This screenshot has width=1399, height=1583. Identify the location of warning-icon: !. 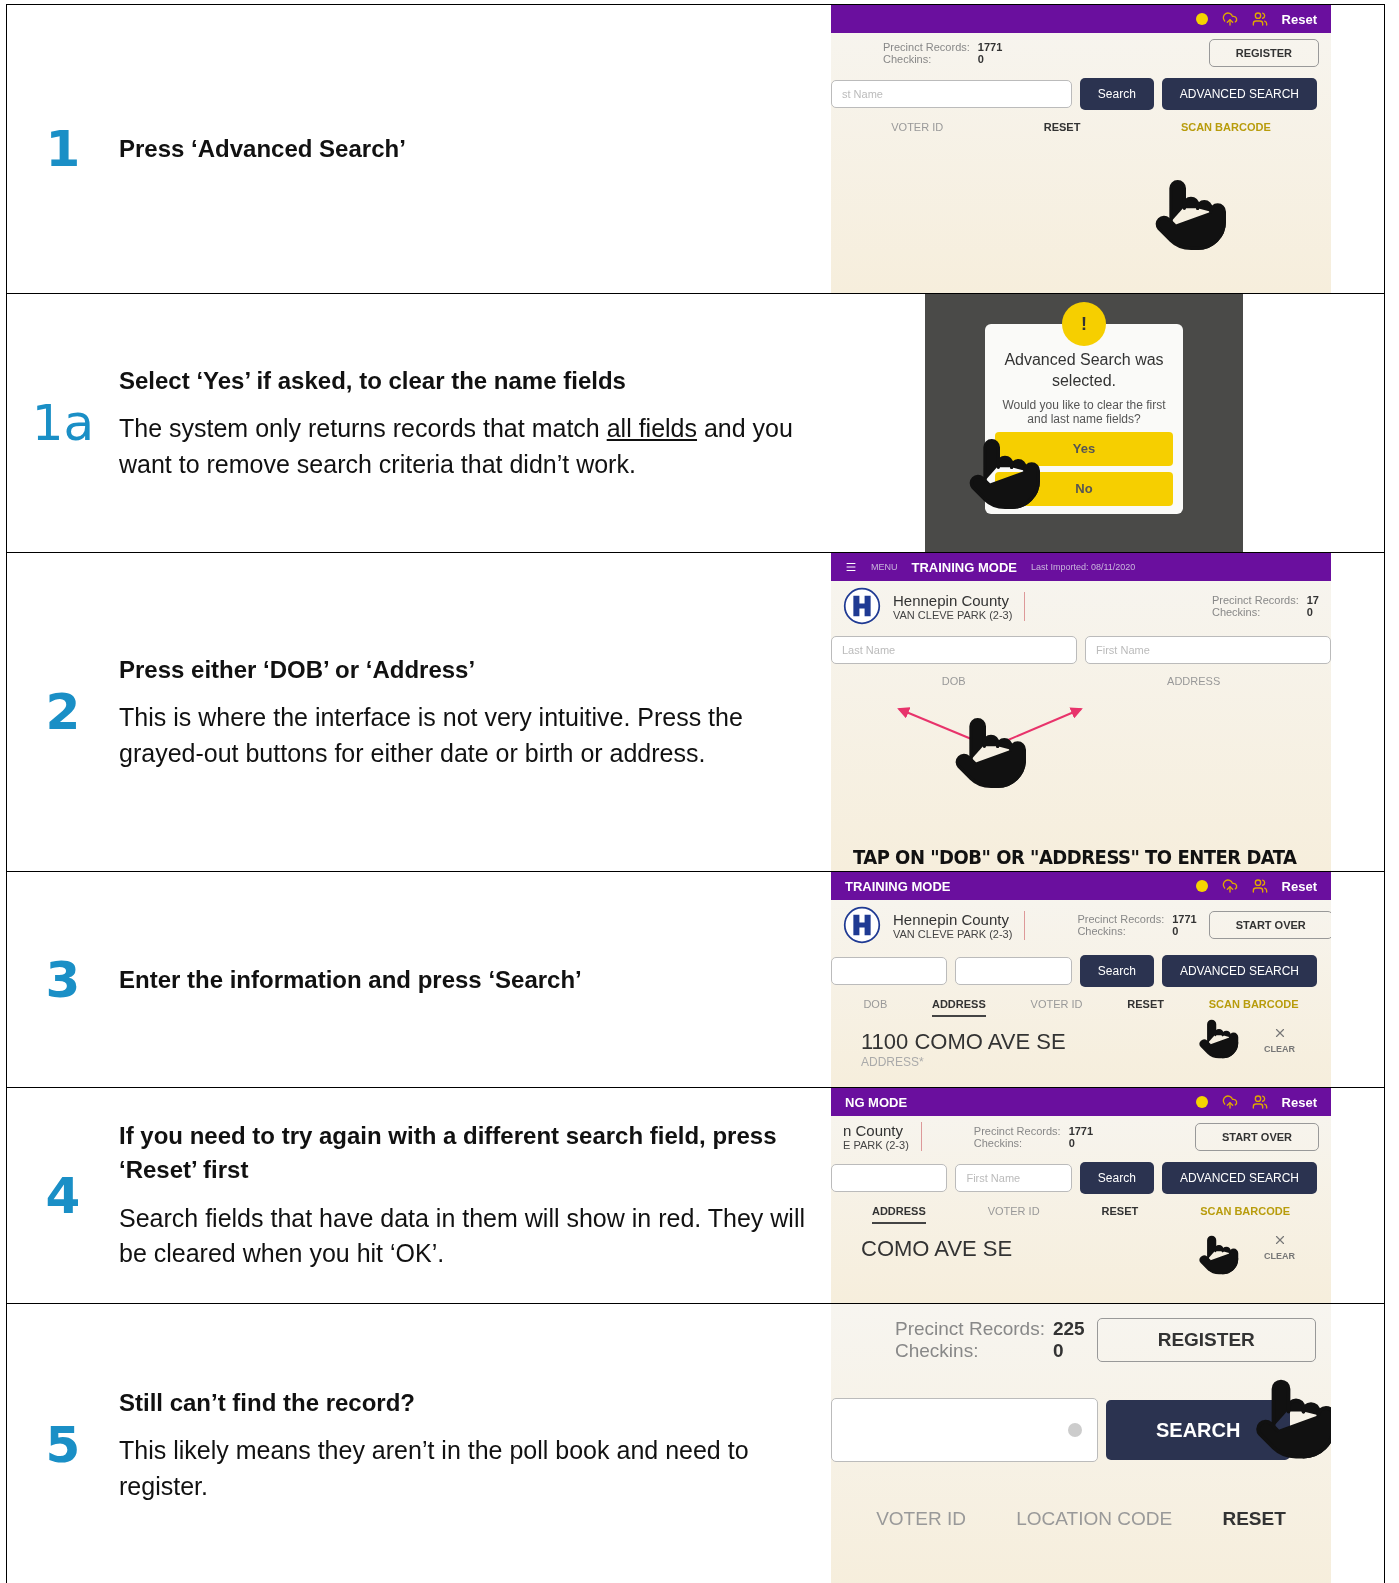
(1084, 324).